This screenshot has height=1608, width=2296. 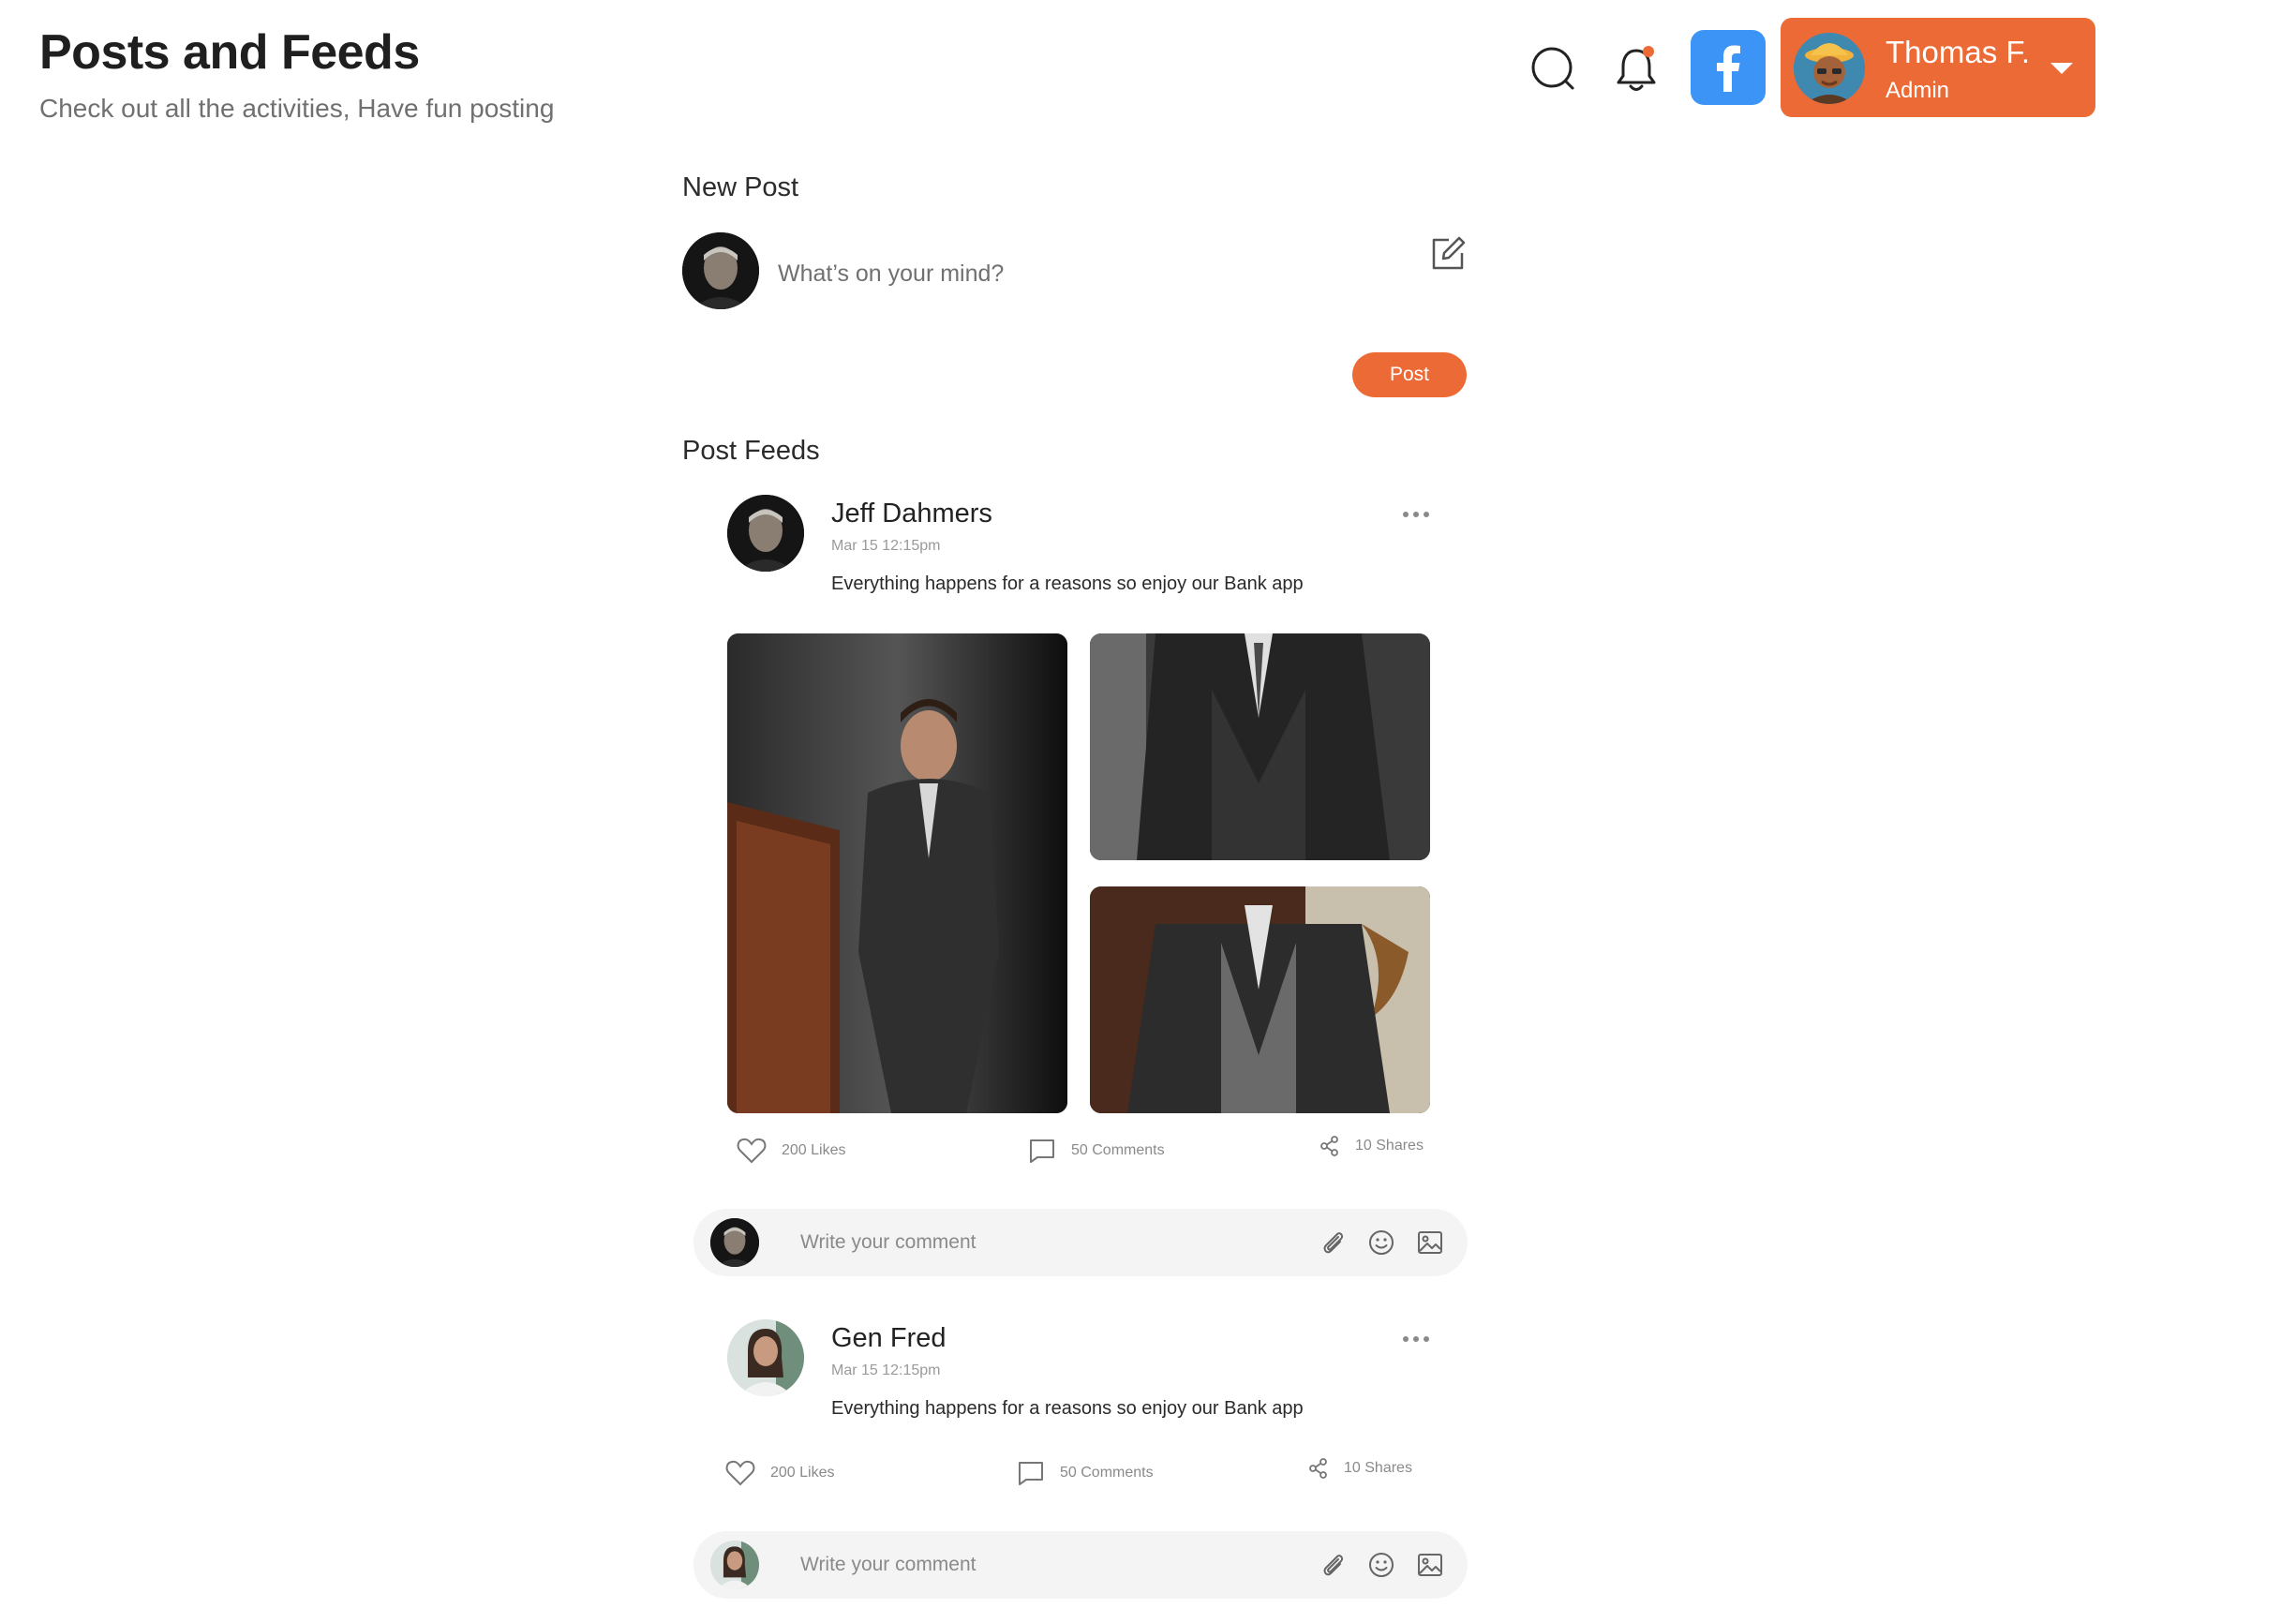 What do you see at coordinates (741, 187) in the screenshot?
I see `new-post-title: New Post` at bounding box center [741, 187].